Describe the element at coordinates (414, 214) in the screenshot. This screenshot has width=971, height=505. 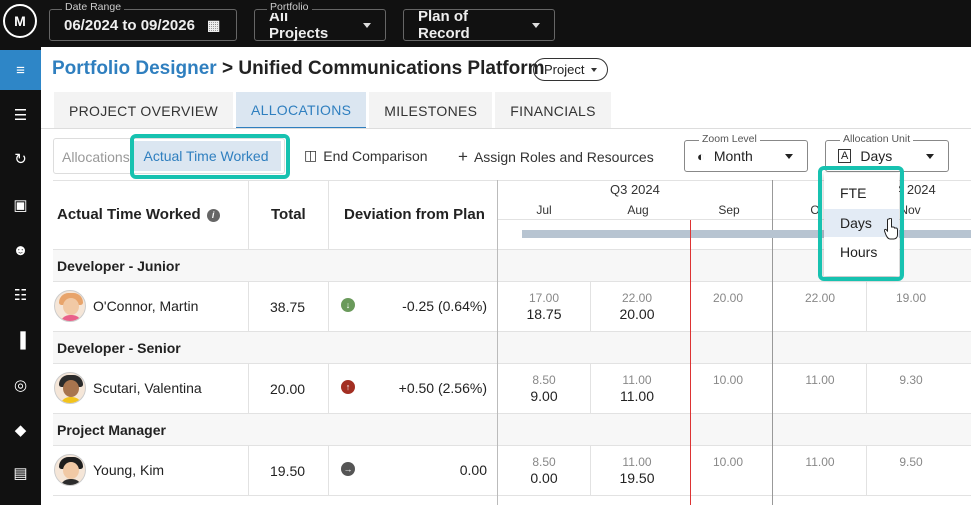
I see `column-header-deviation: Deviation from Plan` at that location.